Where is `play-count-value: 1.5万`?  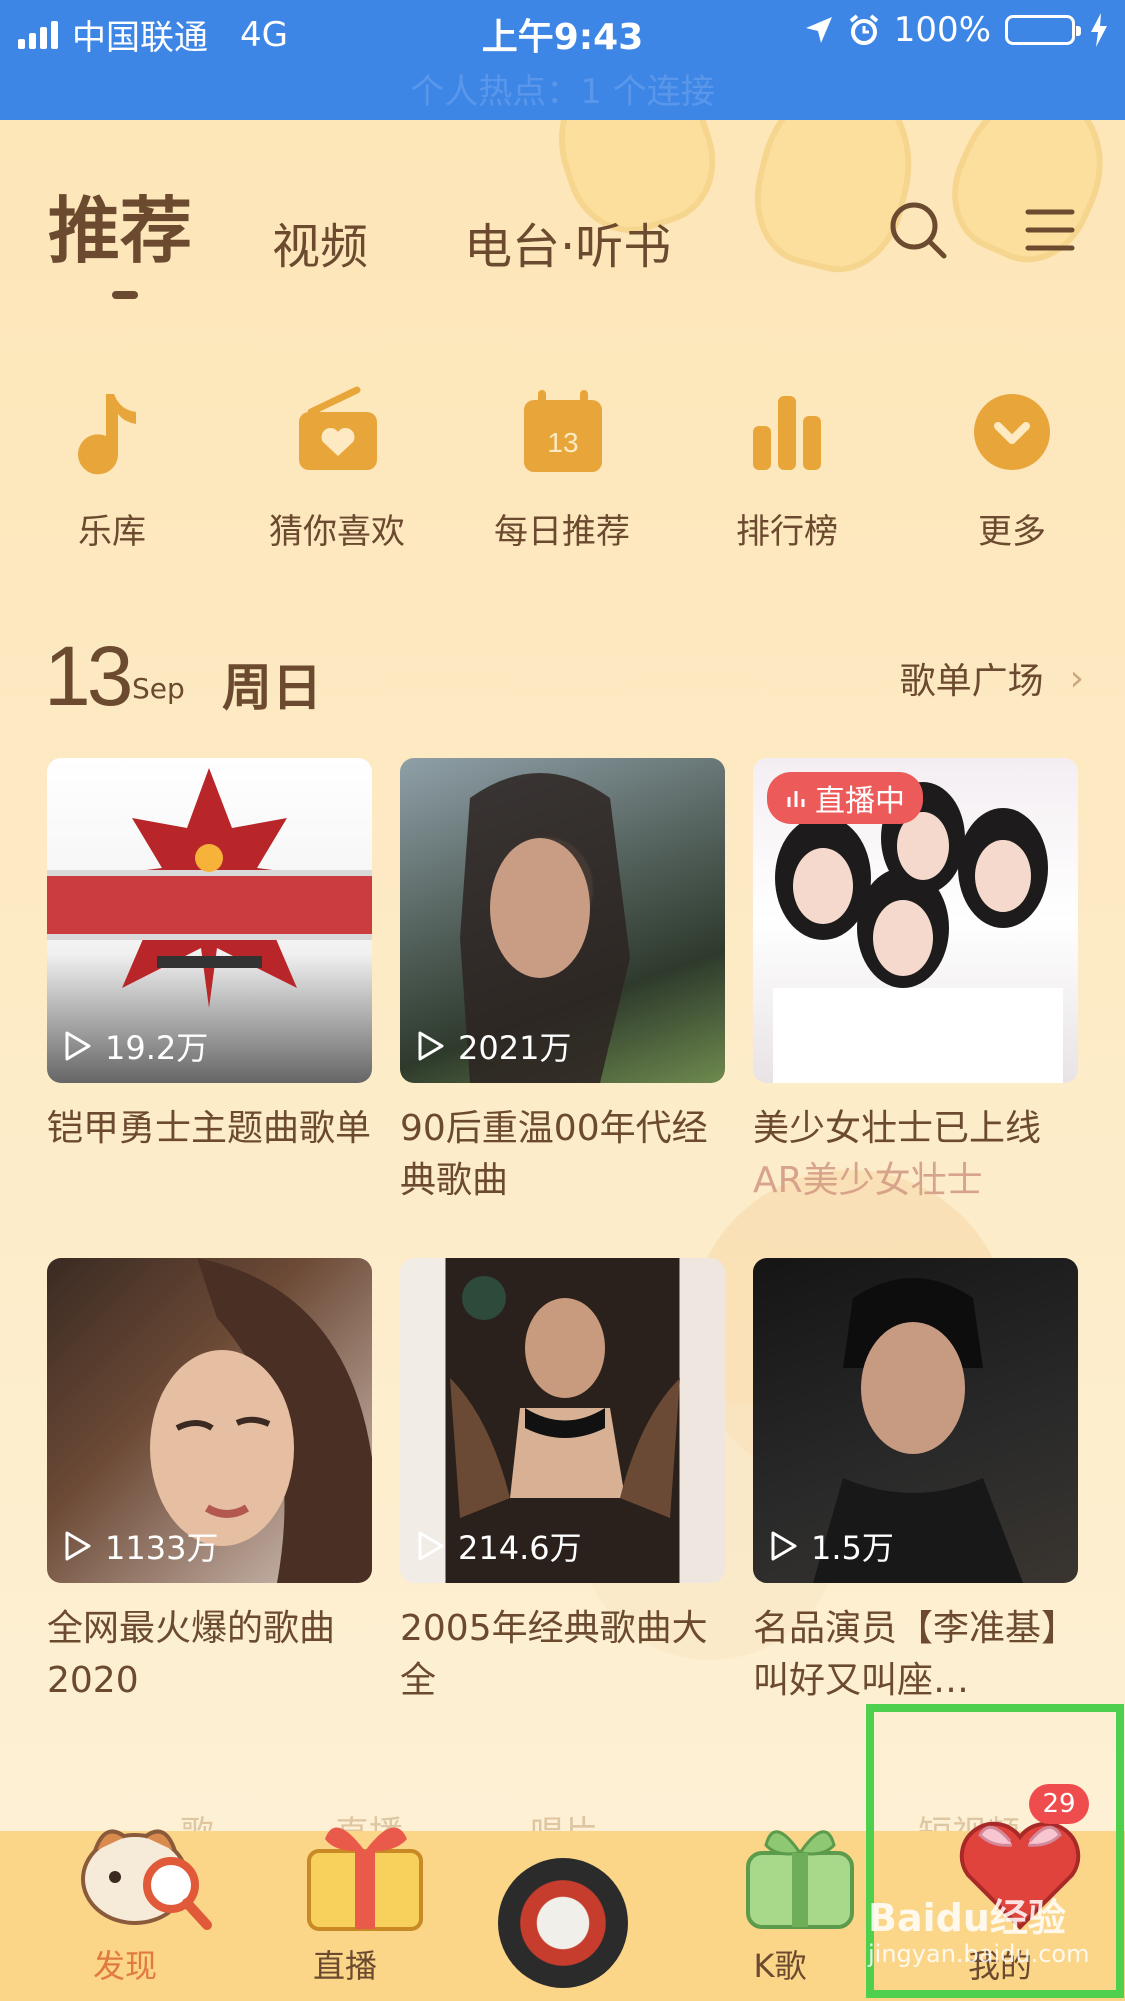 play-count-value: 1.5万 is located at coordinates (852, 1548).